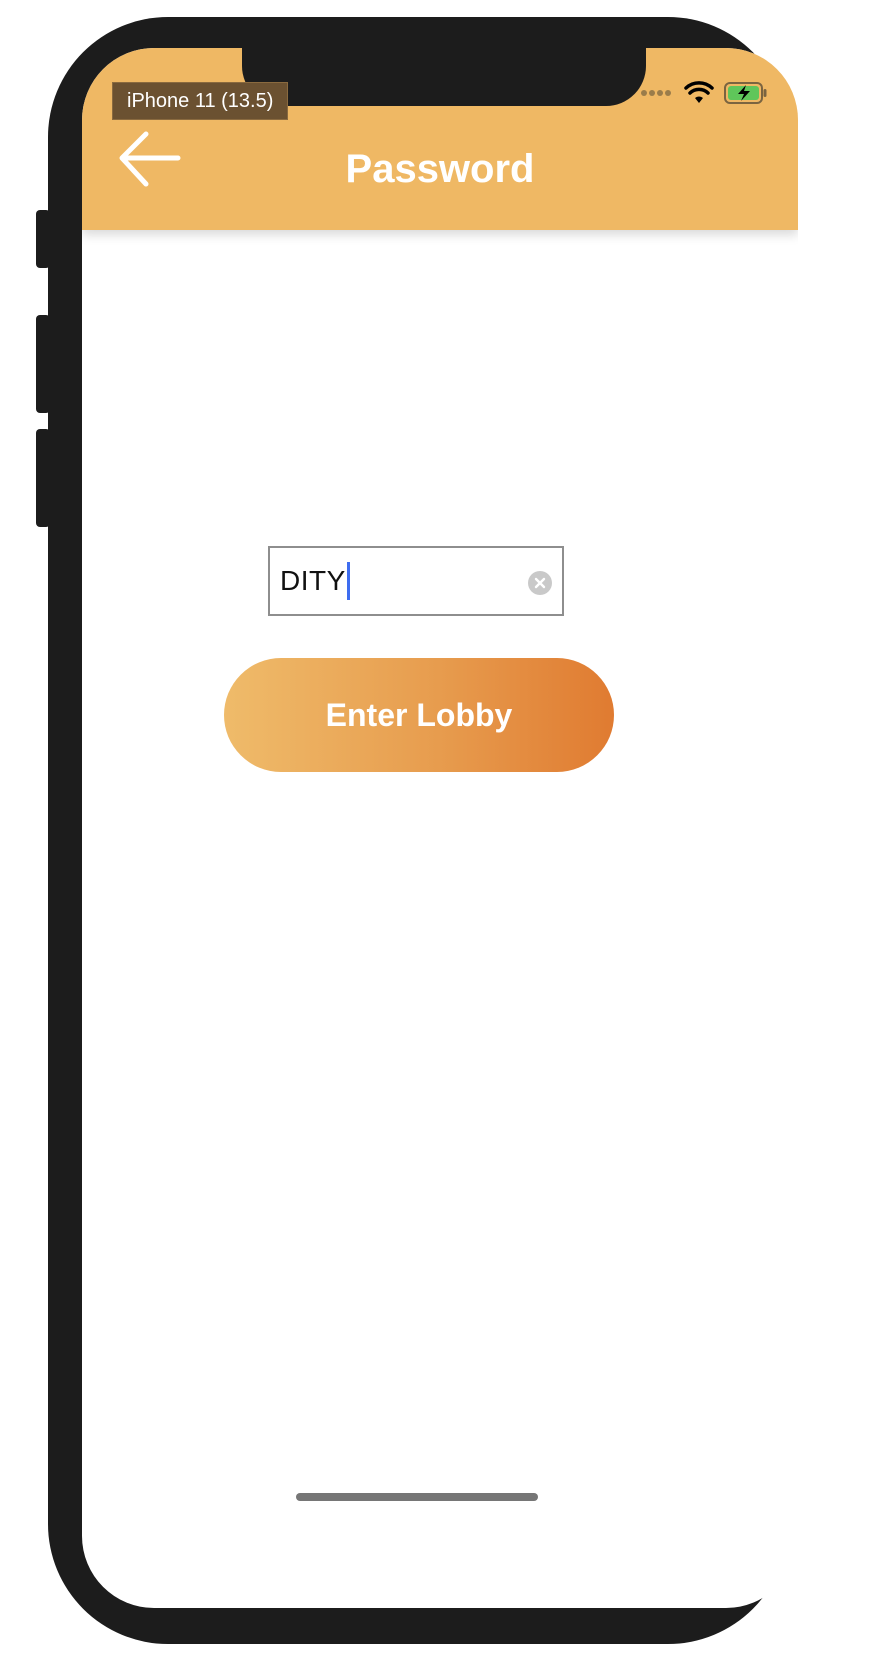 The image size is (880, 1658). I want to click on nav-header: iPhone 11 (13.5) Password, so click(440, 139).